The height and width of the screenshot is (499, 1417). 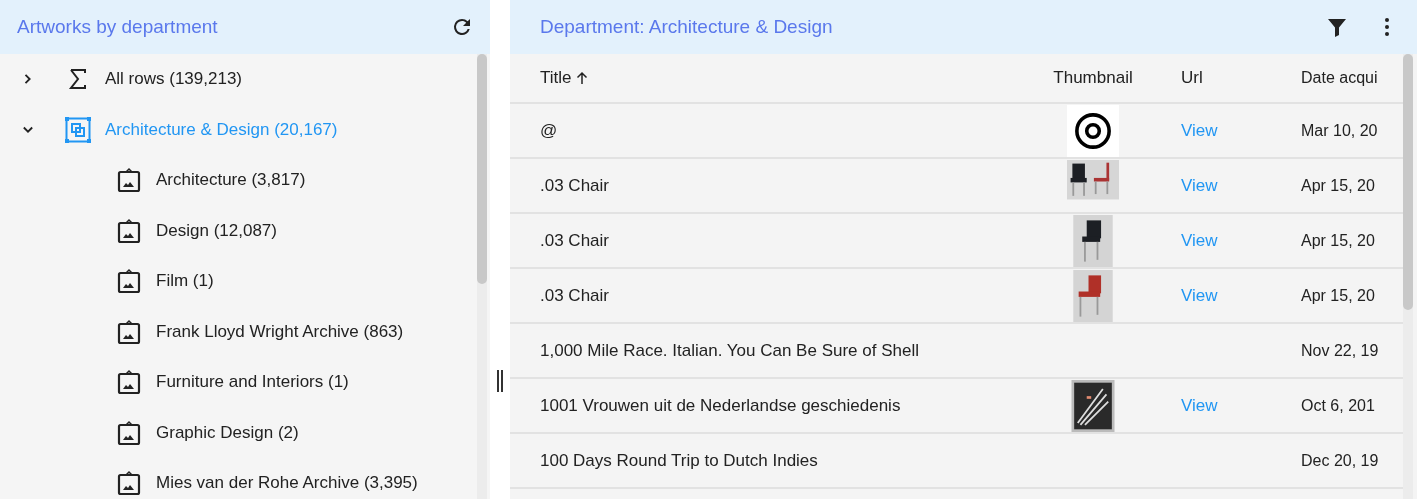 What do you see at coordinates (549, 130) in the screenshot?
I see `table-cell: @` at bounding box center [549, 130].